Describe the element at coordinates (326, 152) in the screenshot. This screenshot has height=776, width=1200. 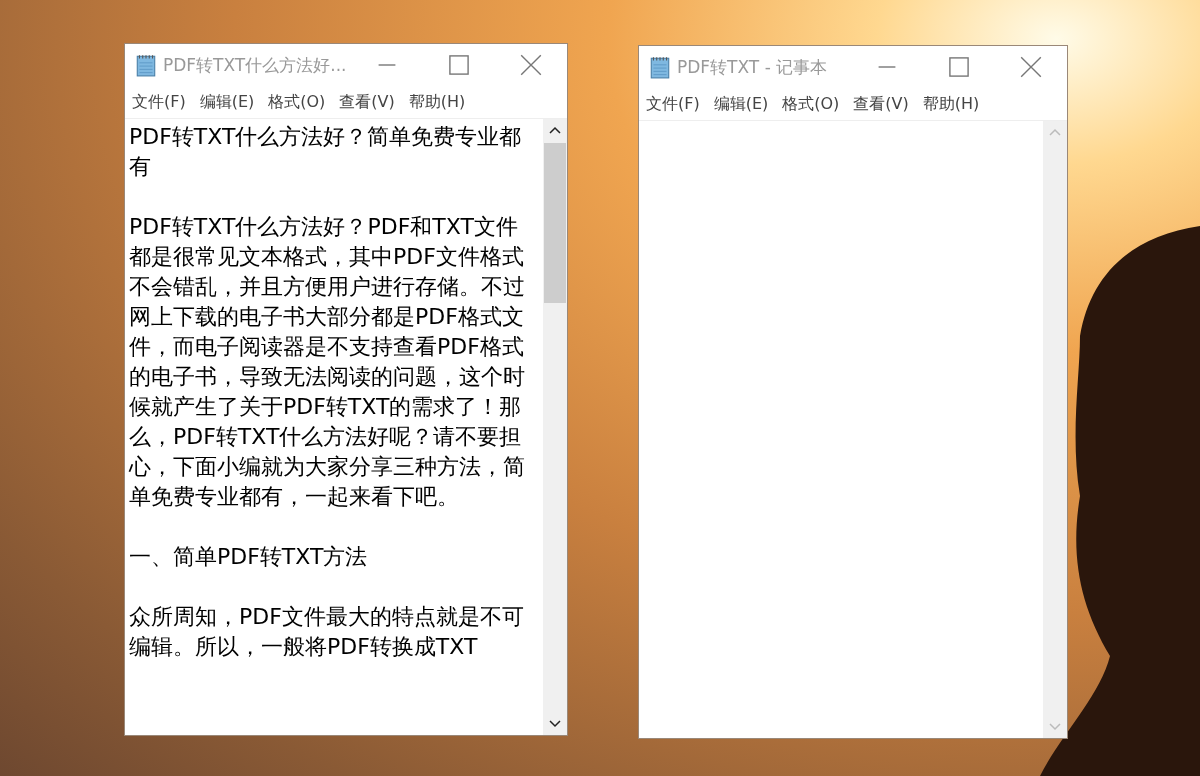
I see `paragraph: PDF转TXT什么方法好？简单免费专业都有` at that location.